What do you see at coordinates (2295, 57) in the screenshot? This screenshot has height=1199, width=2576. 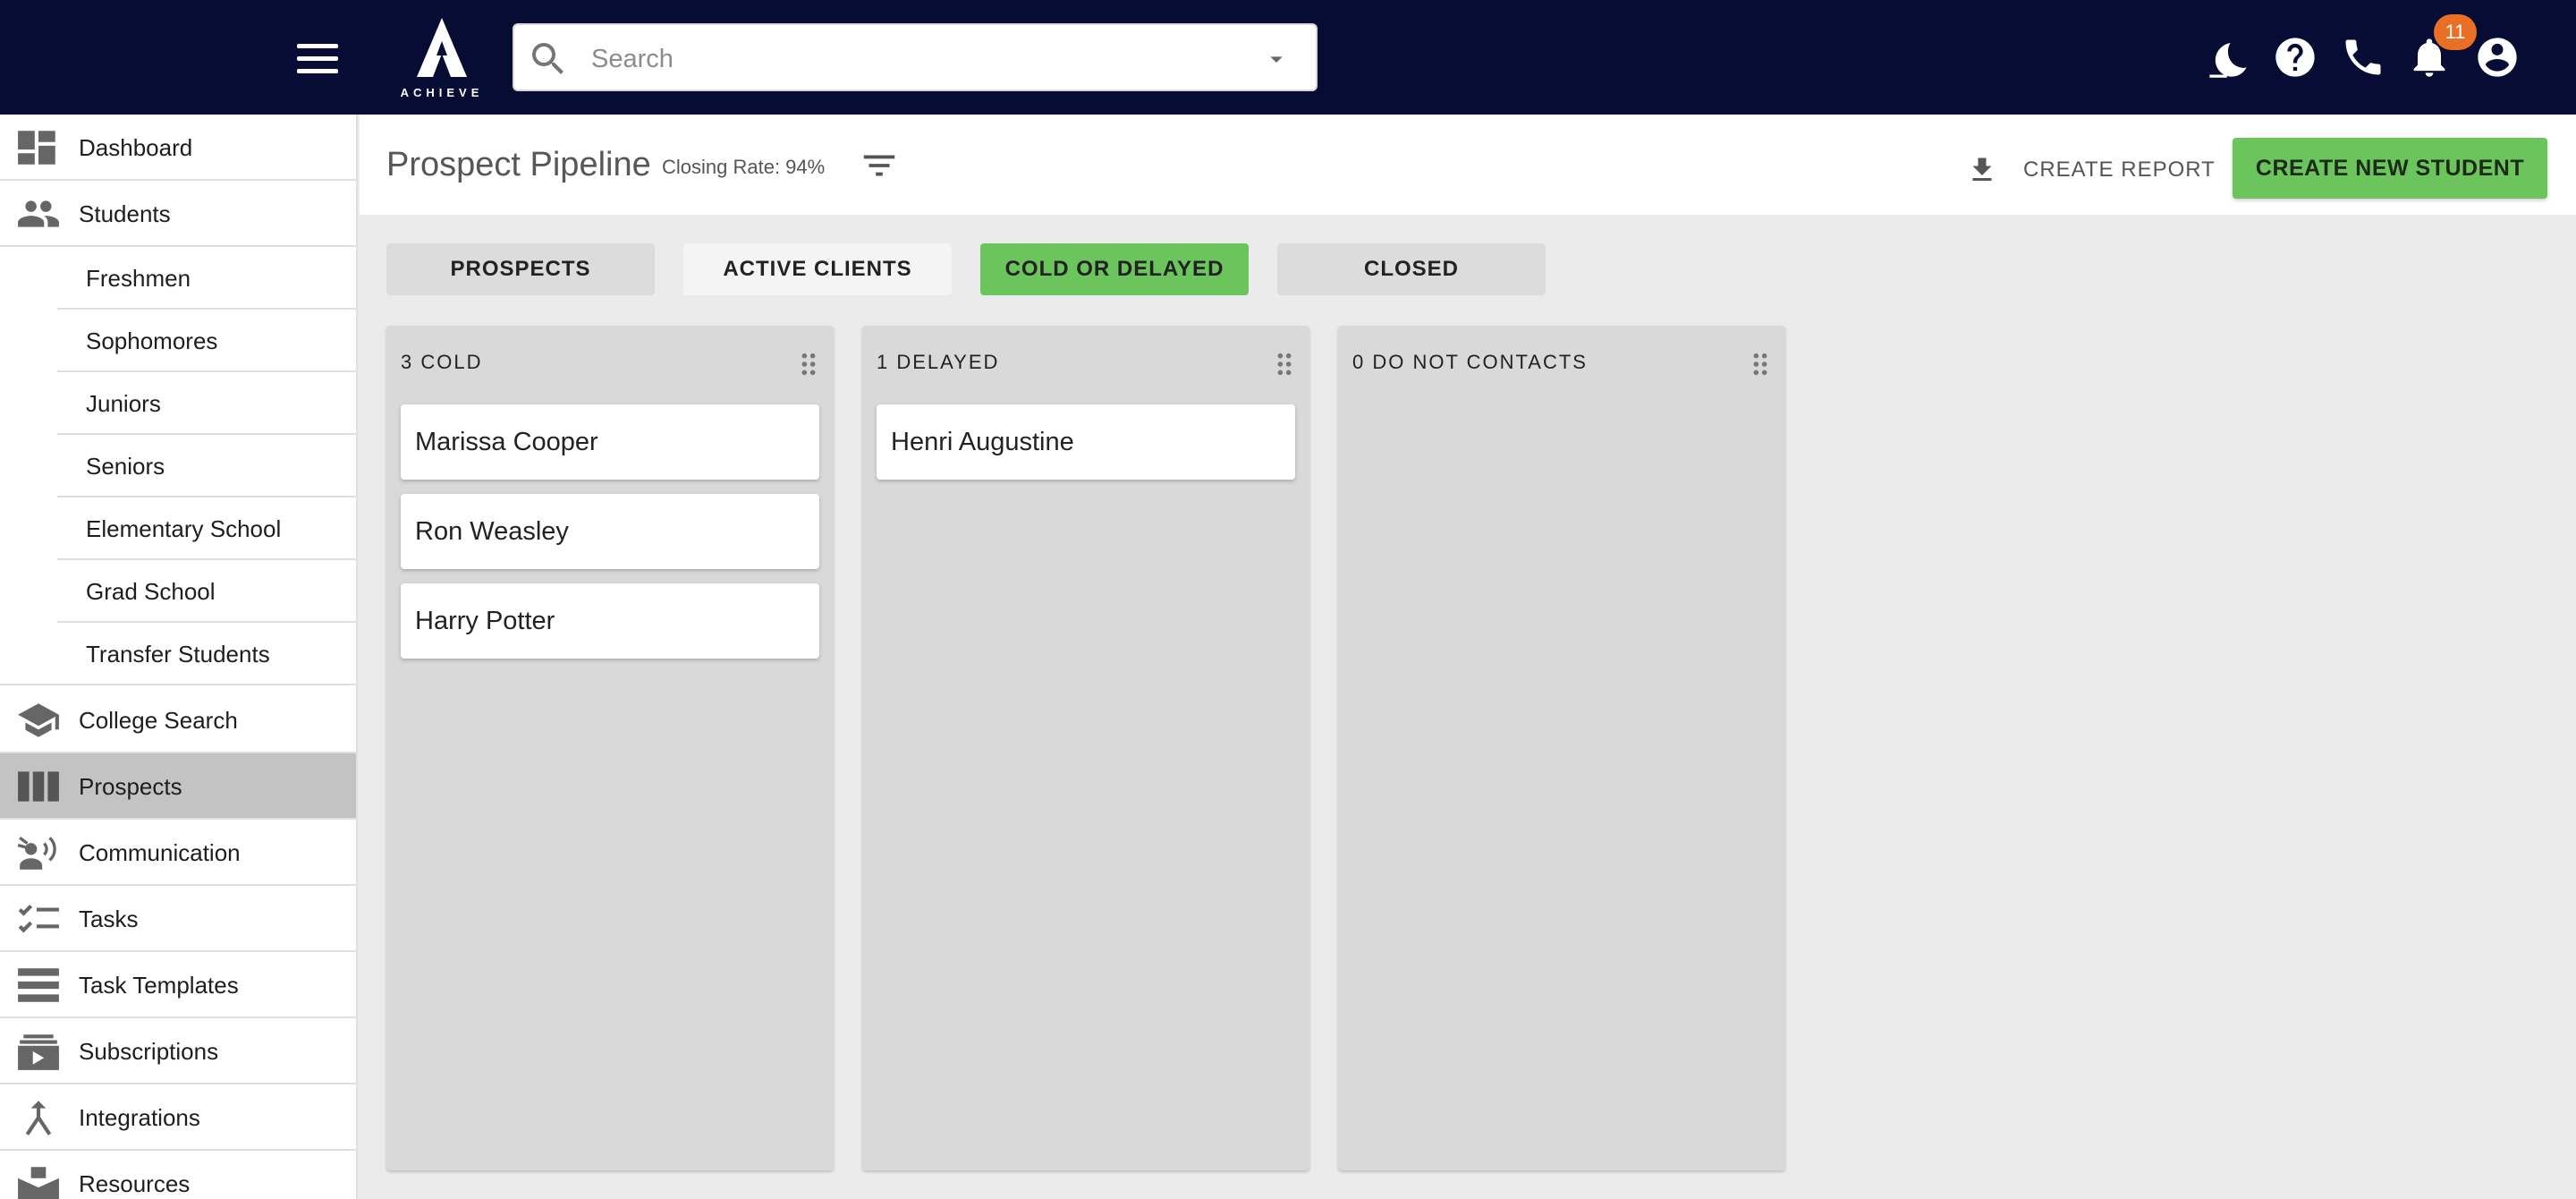 I see `help-icon` at bounding box center [2295, 57].